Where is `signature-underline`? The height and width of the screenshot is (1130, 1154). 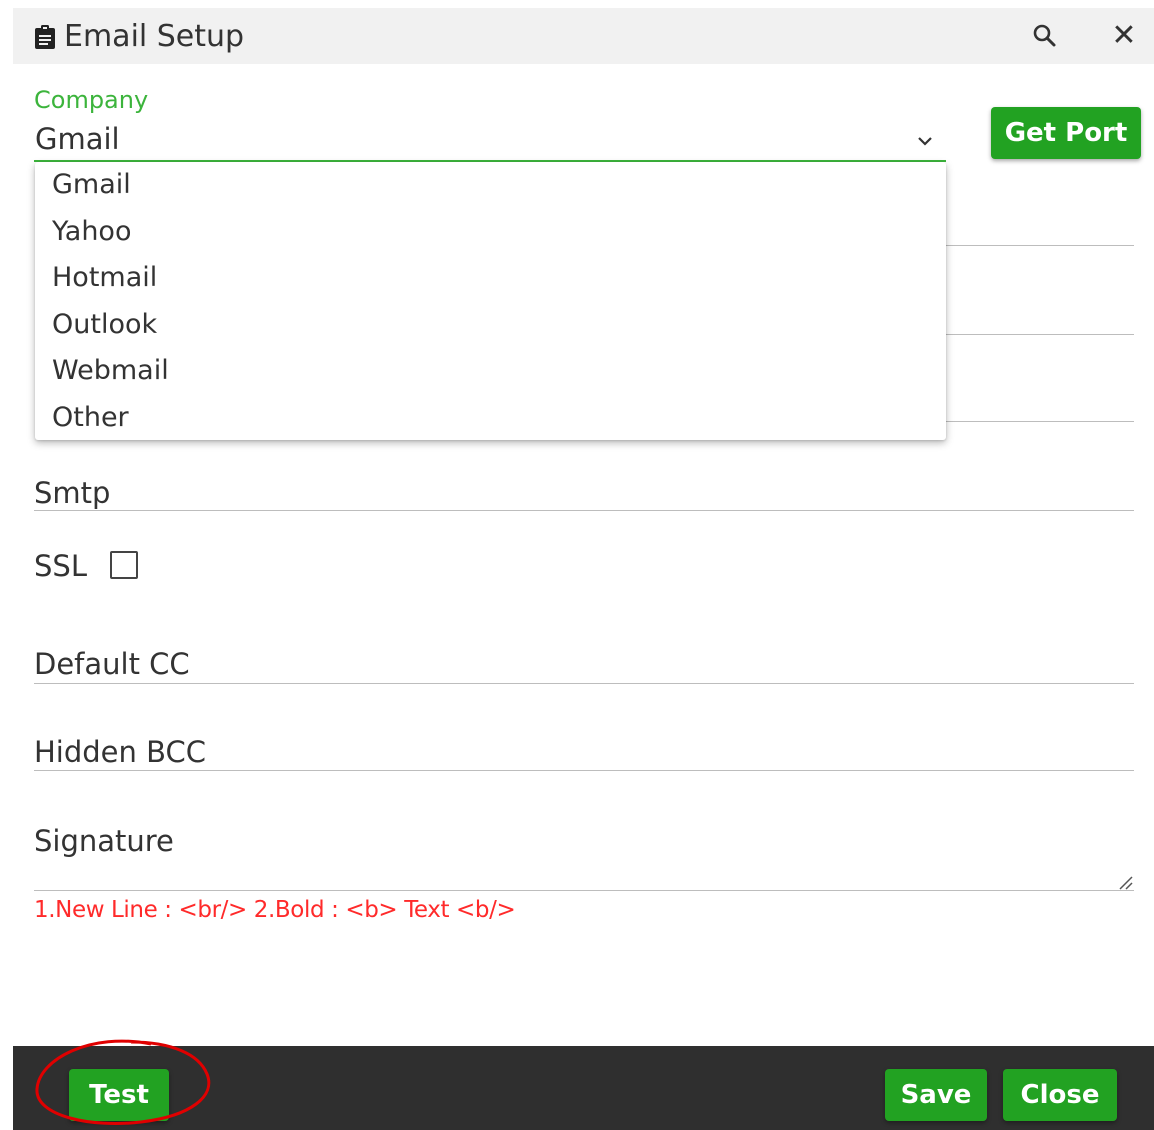
signature-underline is located at coordinates (584, 890).